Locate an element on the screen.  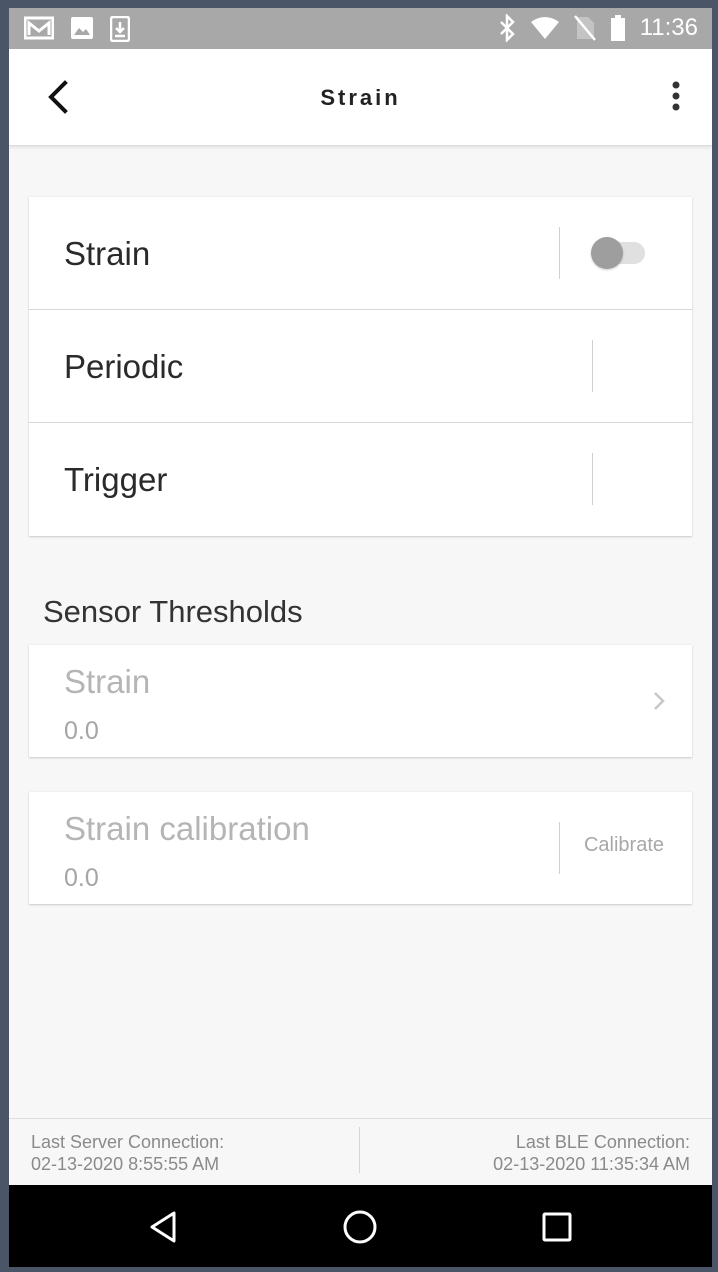
bluetooth-icon is located at coordinates (507, 28).